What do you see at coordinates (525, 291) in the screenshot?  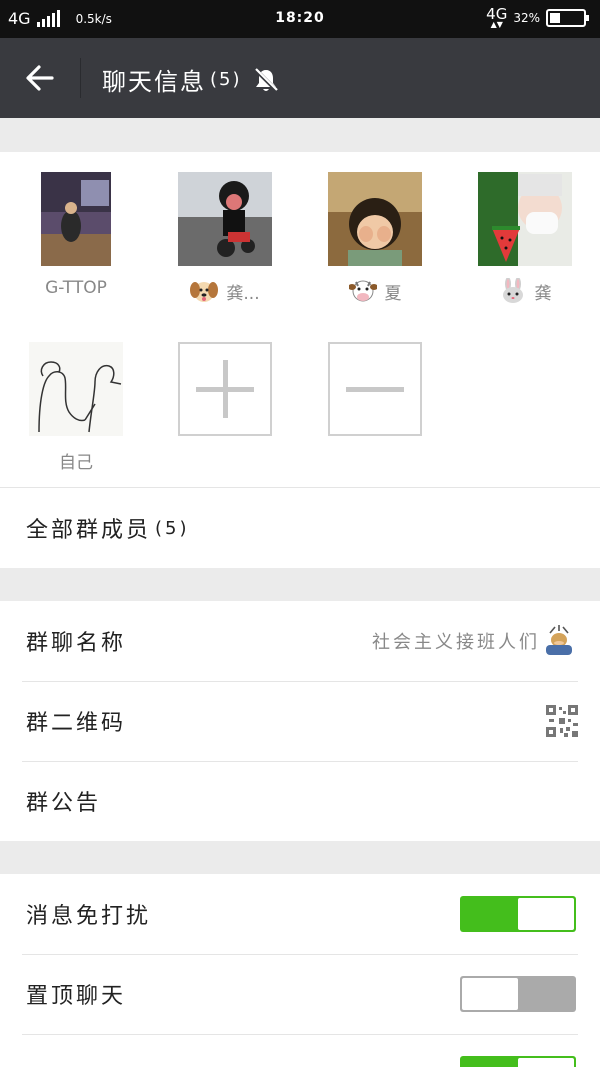 I see `member-name: 龚` at bounding box center [525, 291].